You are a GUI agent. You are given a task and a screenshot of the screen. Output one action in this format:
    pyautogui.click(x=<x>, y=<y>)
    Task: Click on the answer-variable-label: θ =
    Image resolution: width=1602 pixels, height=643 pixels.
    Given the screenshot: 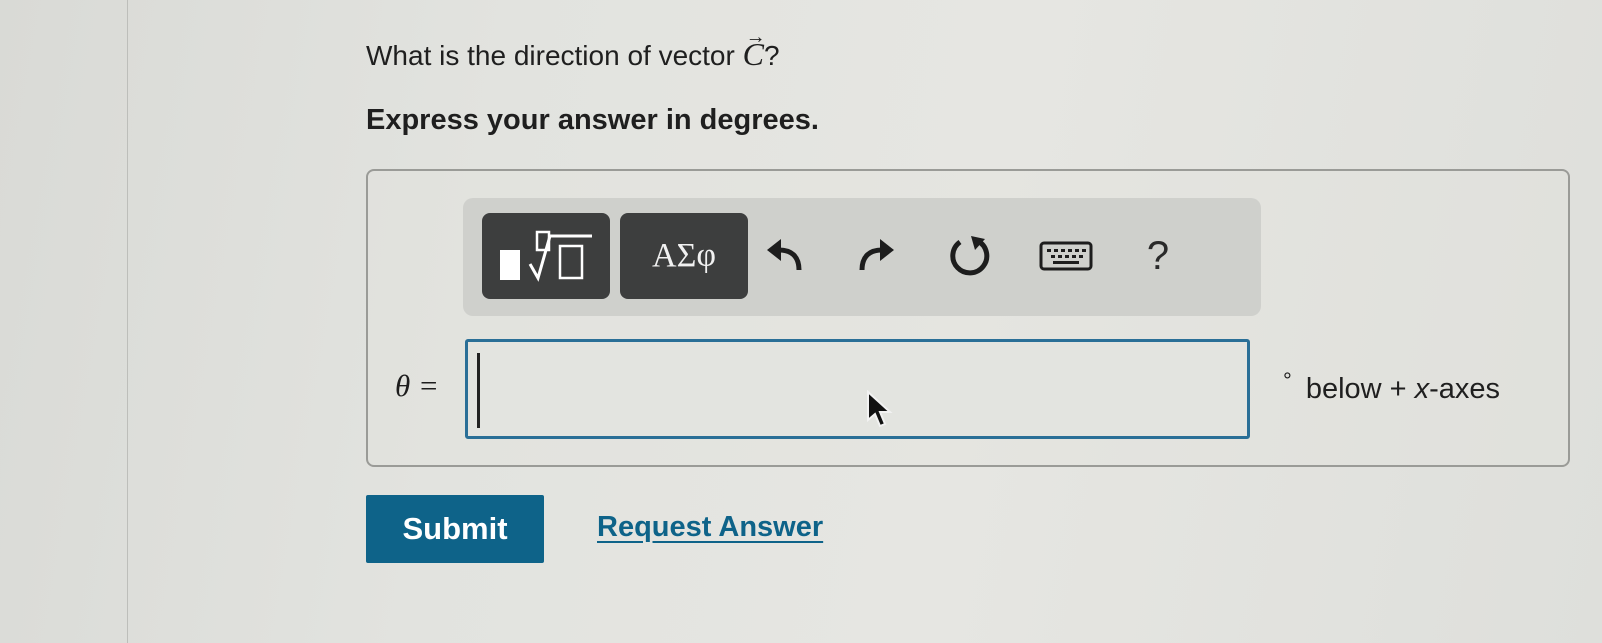 What is the action you would take?
    pyautogui.click(x=417, y=386)
    